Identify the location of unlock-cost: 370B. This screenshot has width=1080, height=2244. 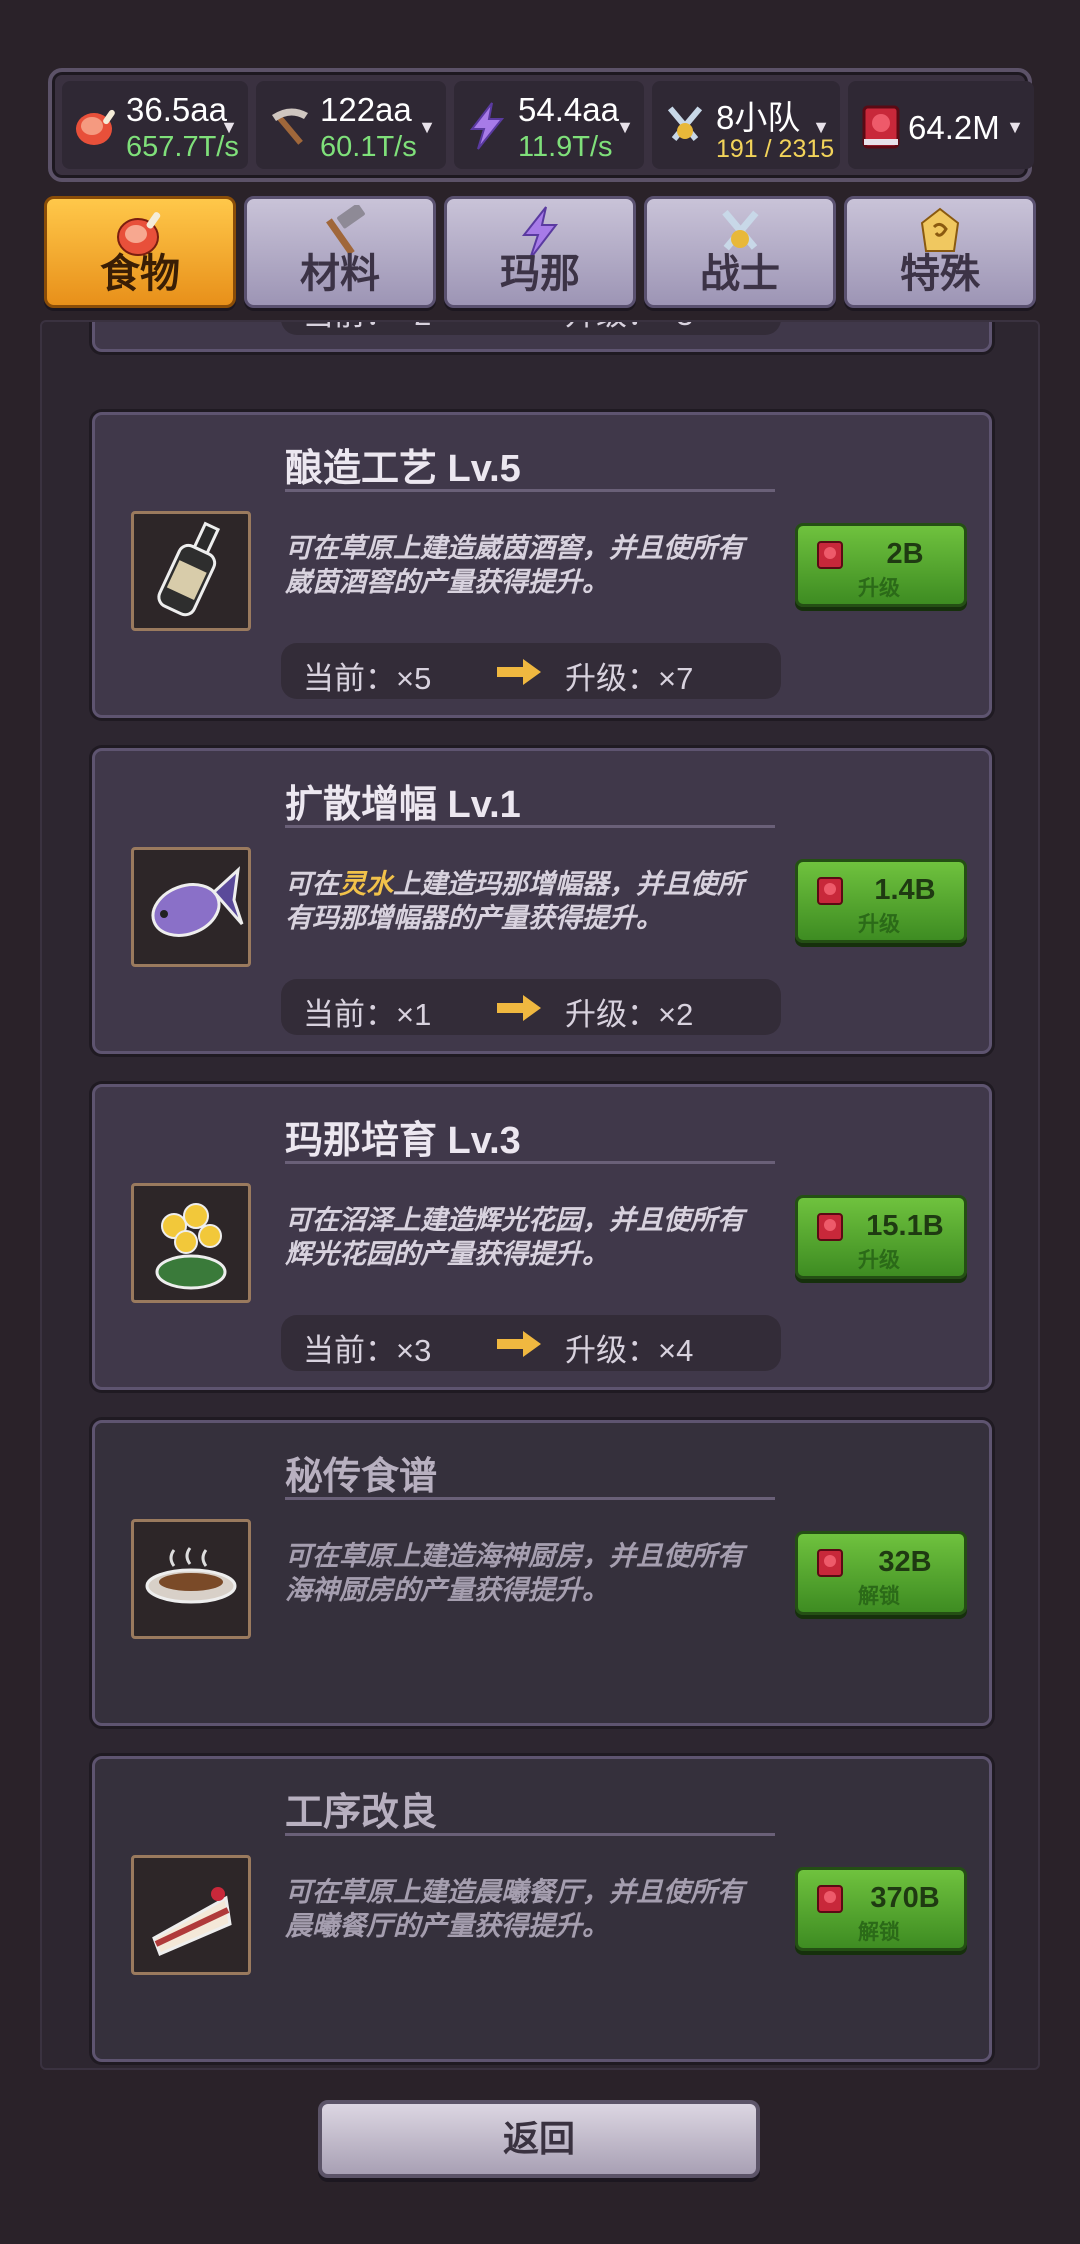
(905, 1898).